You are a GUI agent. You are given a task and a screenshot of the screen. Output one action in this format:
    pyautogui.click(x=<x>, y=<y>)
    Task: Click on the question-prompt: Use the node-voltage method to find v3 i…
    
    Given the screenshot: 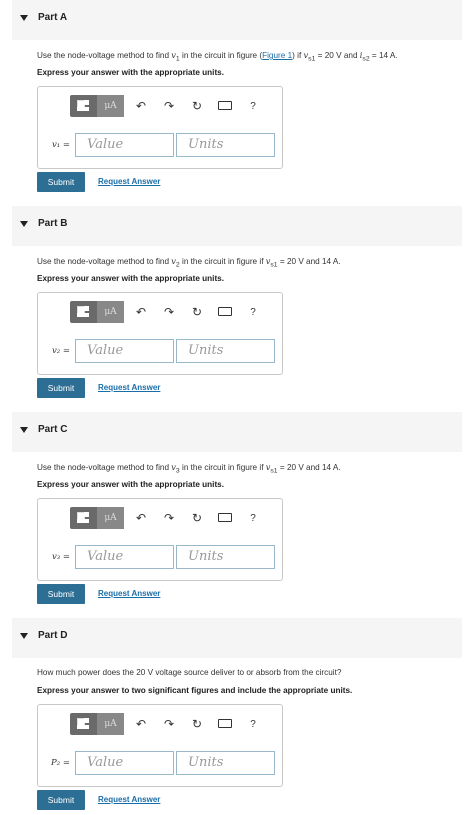 What is the action you would take?
    pyautogui.click(x=189, y=468)
    